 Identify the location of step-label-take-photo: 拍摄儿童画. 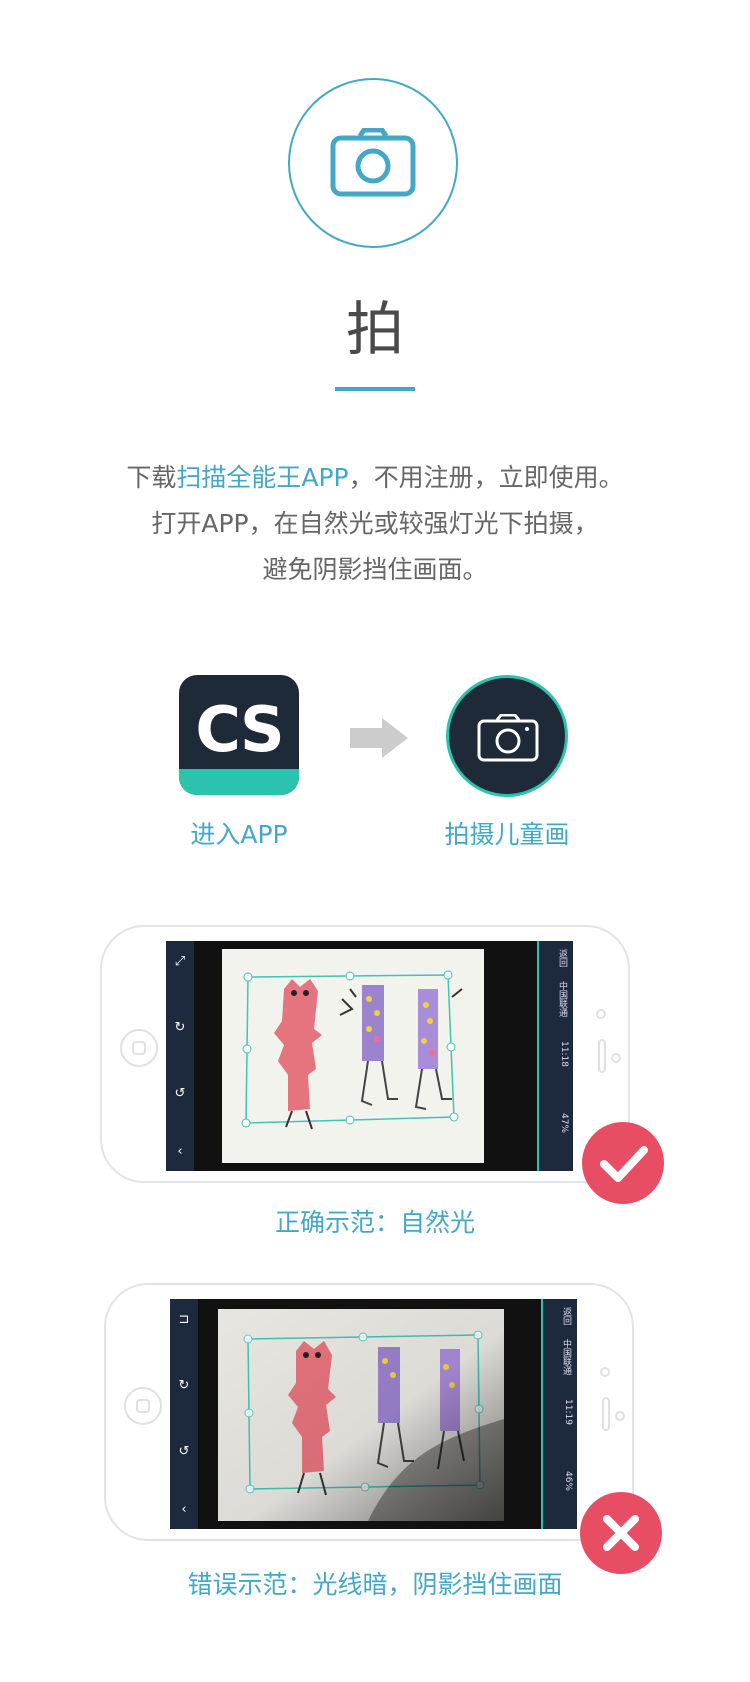
(507, 834).